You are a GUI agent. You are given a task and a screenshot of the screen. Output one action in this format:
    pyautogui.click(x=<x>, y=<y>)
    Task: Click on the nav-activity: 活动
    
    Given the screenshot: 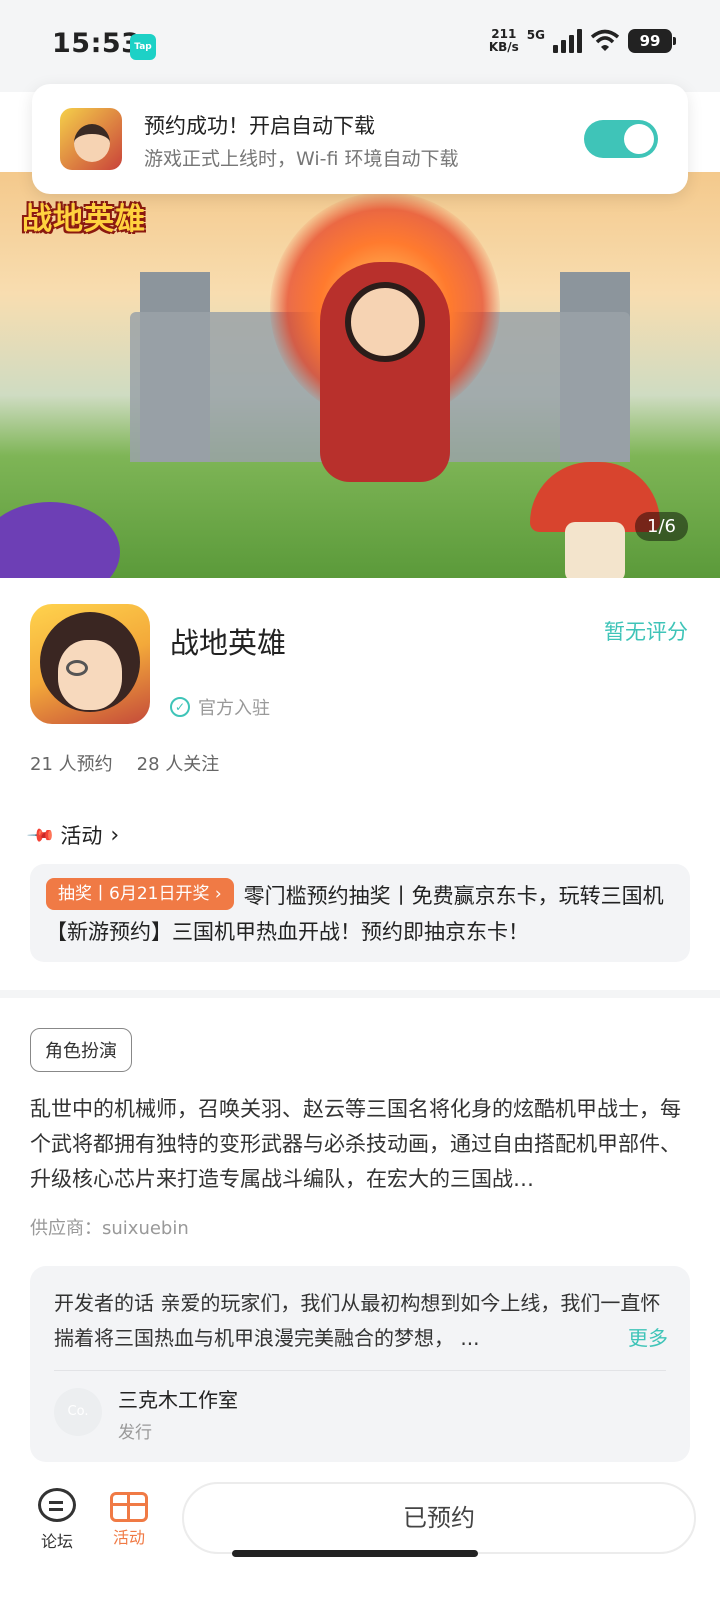 What is the action you would take?
    pyautogui.click(x=129, y=1518)
    